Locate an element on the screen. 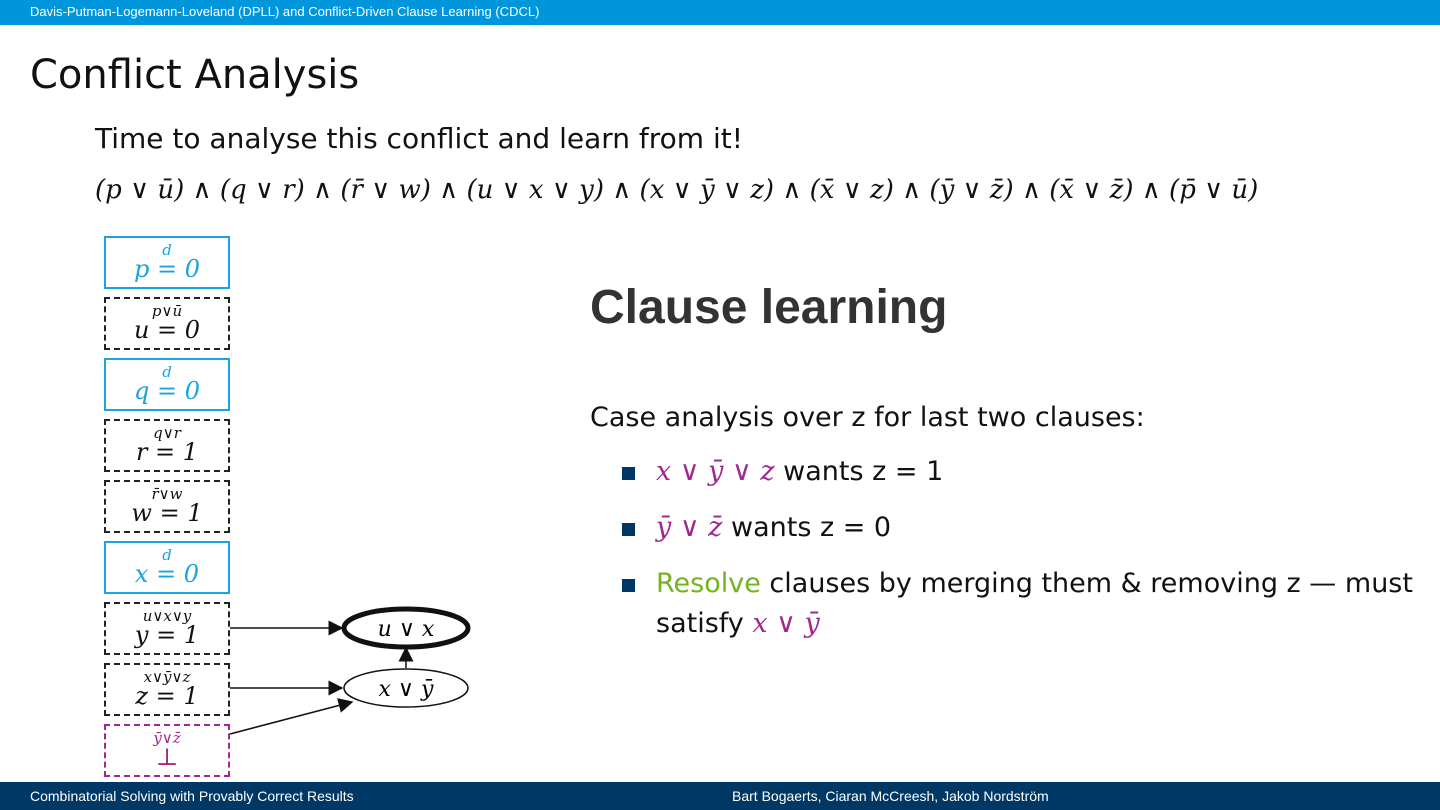 The height and width of the screenshot is (810, 1440). bullet-text: wants z = 0 is located at coordinates (807, 527).